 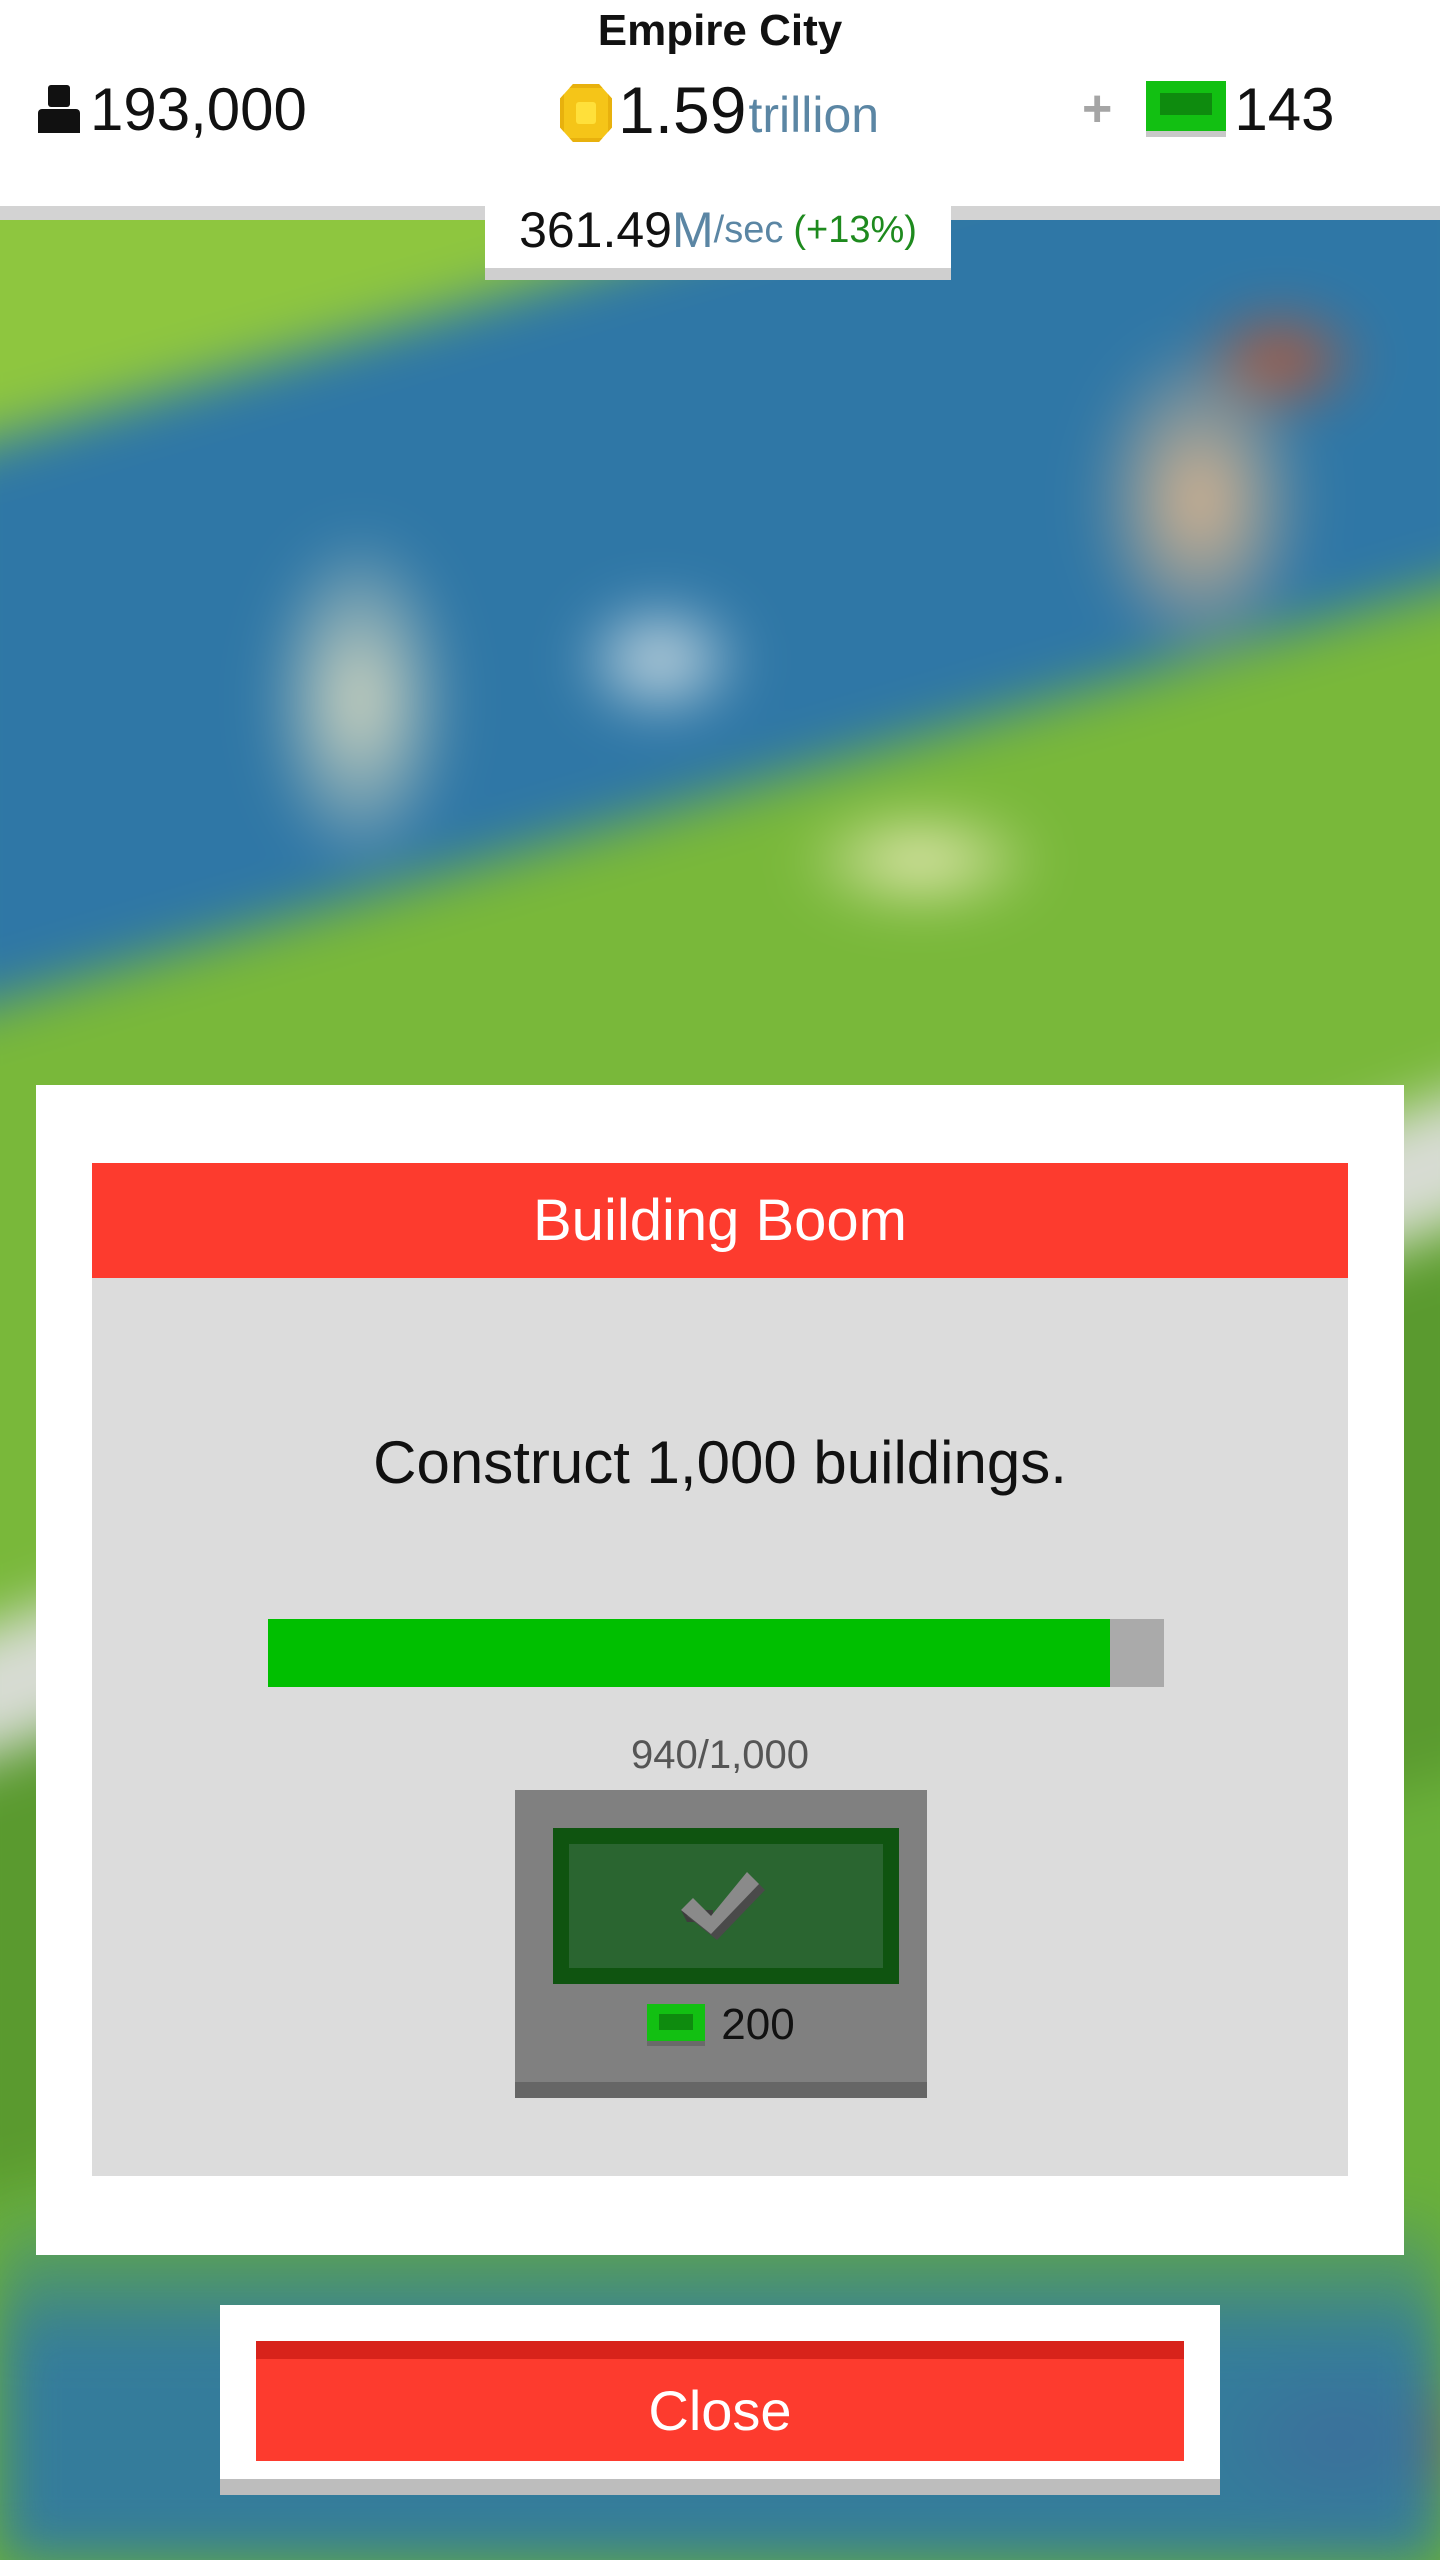 I want to click on income-rate-value: 361.49, so click(x=595, y=230).